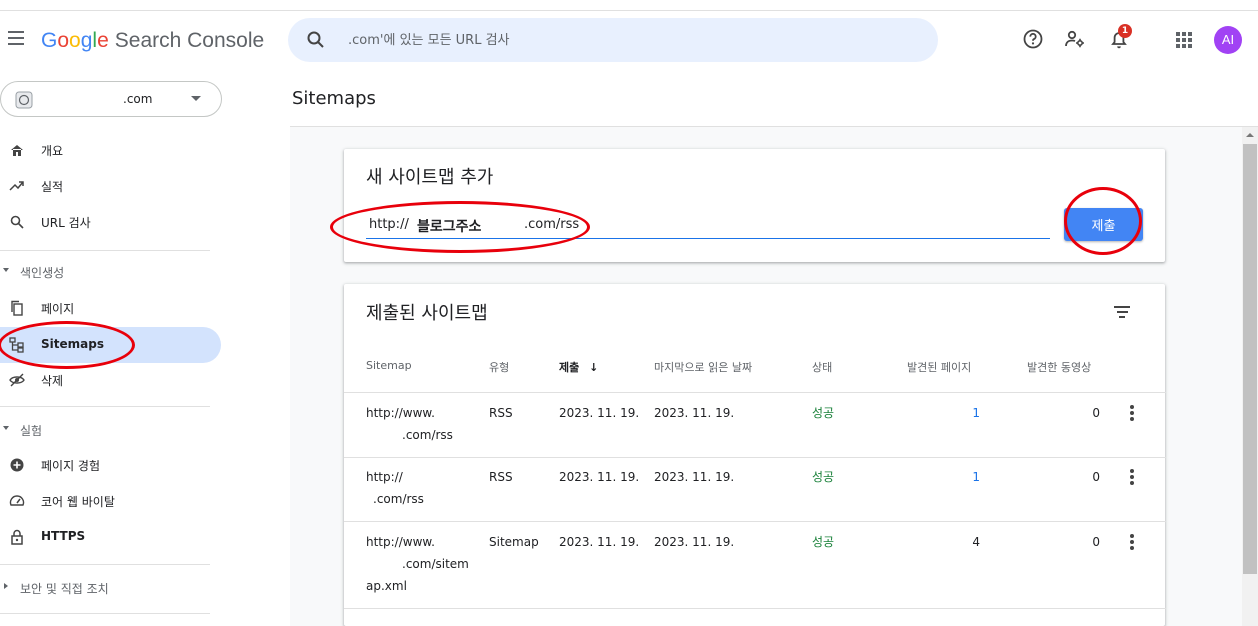 This screenshot has height=626, width=1258. I want to click on sitemap-url-line: .com/sitem, so click(435, 564).